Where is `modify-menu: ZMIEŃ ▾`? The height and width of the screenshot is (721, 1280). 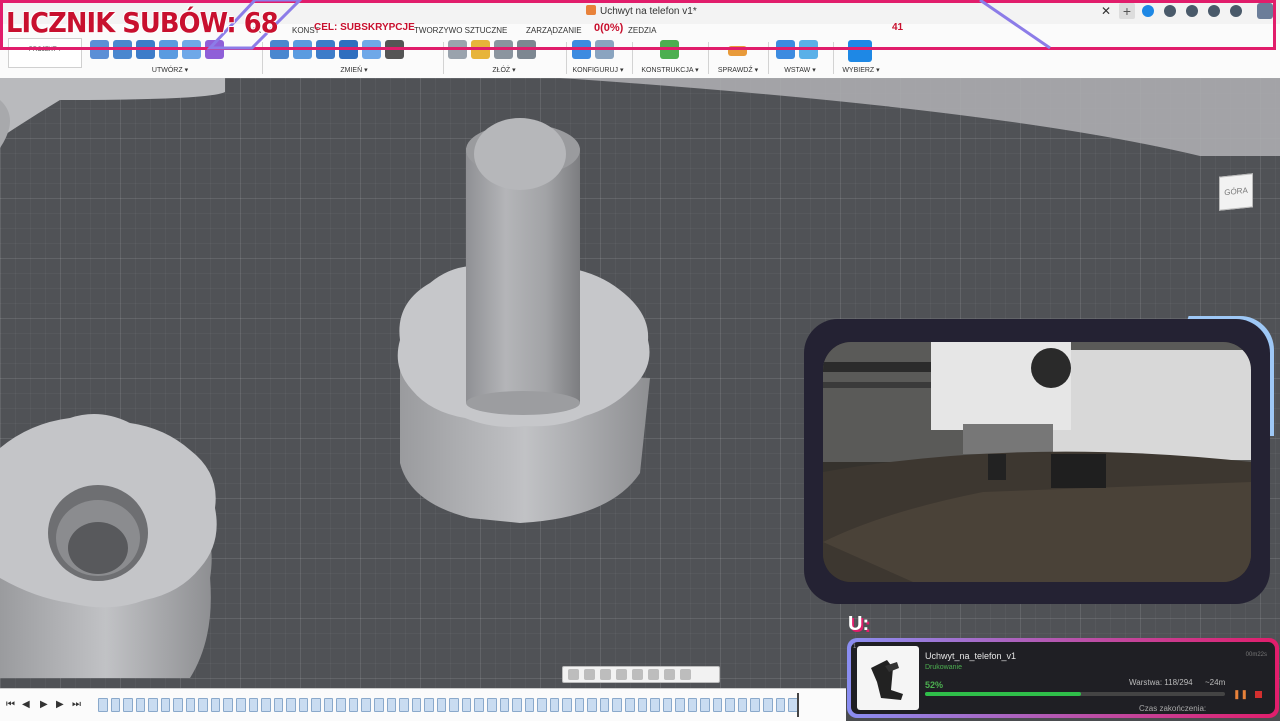
modify-menu: ZMIEŃ ▾ is located at coordinates (354, 70).